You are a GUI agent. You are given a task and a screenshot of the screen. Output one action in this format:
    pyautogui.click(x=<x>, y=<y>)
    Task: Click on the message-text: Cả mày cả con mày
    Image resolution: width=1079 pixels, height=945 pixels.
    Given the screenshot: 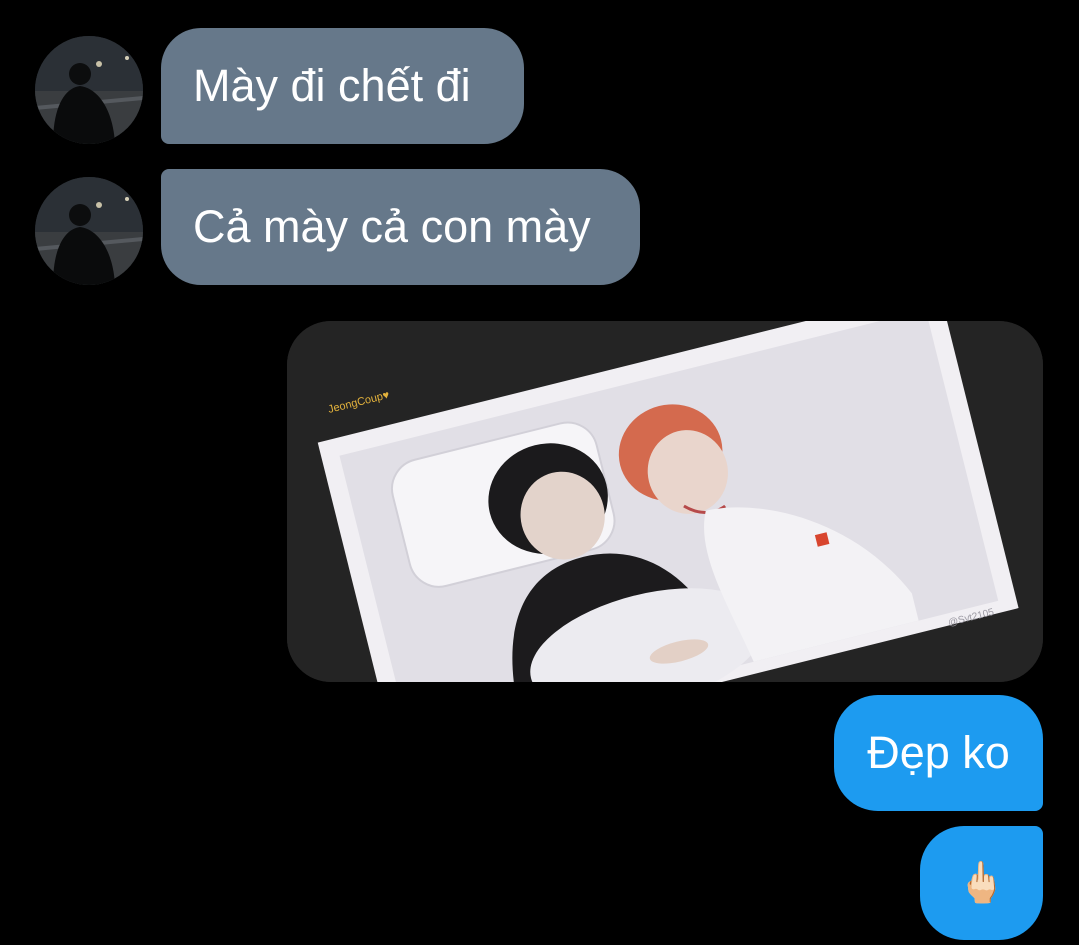 What is the action you would take?
    pyautogui.click(x=392, y=226)
    